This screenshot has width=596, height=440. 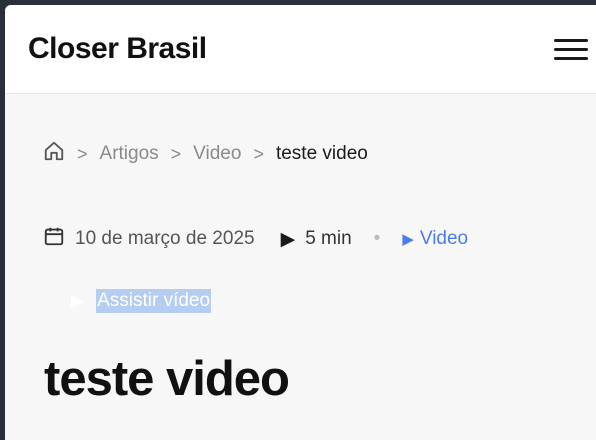 I want to click on brand-logo: Closer Brasil, so click(x=117, y=49).